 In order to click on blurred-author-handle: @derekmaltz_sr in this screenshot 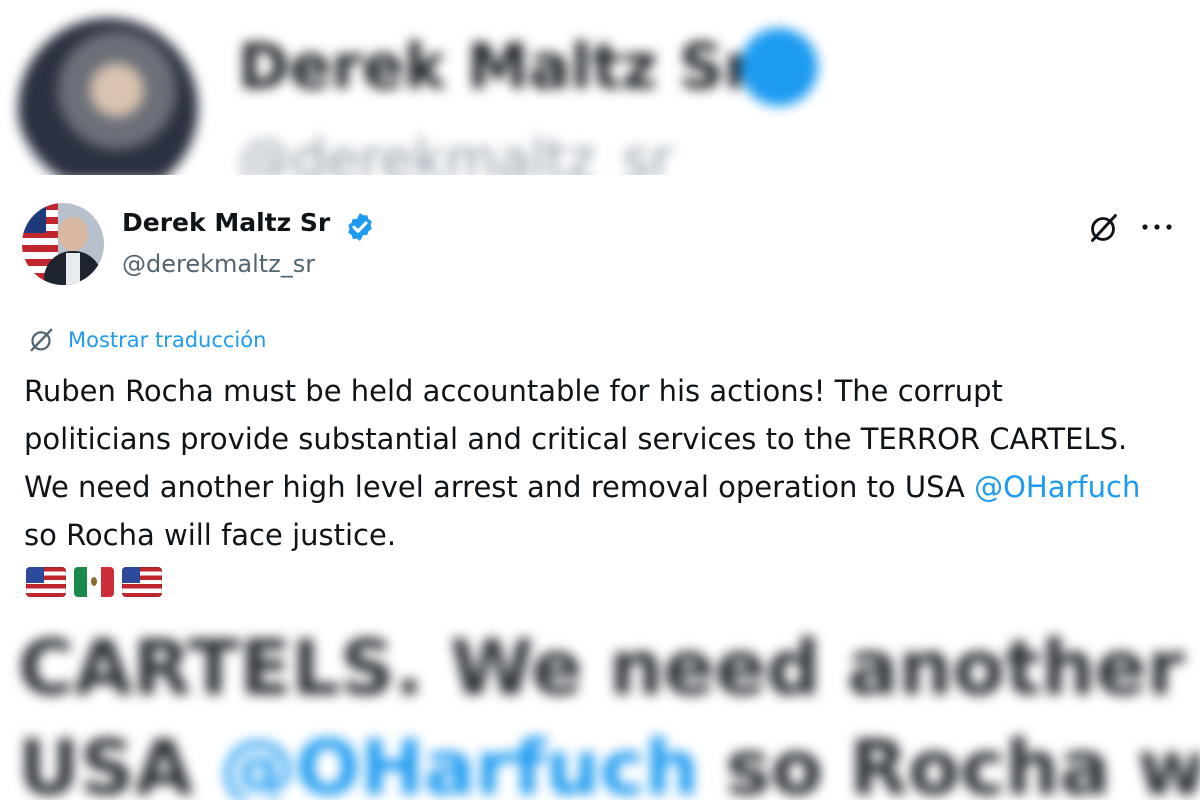, I will do `click(455, 154)`.